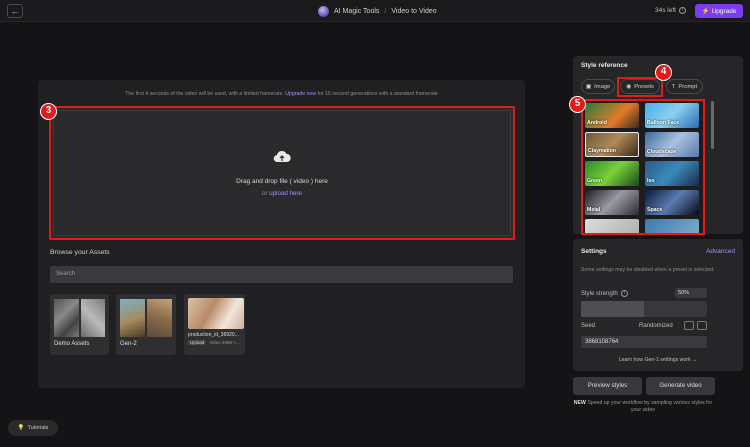  Describe the element at coordinates (612, 309) in the screenshot. I see `slider-fill` at that location.